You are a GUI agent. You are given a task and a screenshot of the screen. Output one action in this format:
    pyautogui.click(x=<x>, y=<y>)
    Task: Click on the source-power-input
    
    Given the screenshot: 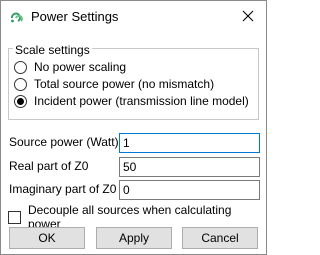 What is the action you would take?
    pyautogui.click(x=189, y=143)
    